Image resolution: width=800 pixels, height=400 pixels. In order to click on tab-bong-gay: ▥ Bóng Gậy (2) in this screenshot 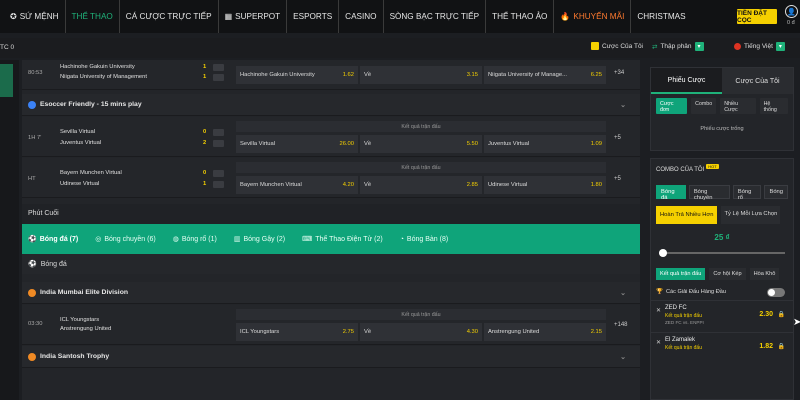, I will do `click(259, 239)`.